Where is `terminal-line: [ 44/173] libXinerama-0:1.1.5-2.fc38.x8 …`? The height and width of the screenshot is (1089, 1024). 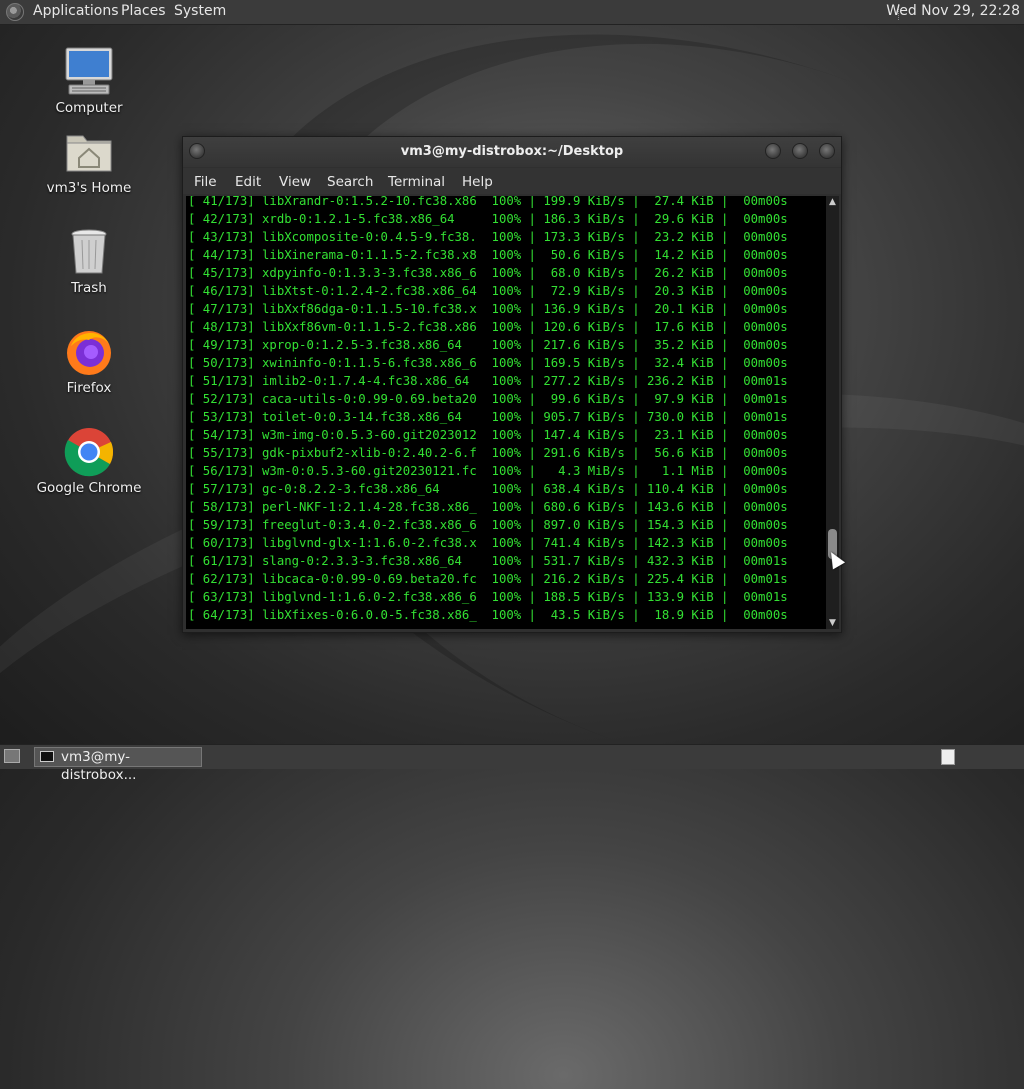 terminal-line: [ 44/173] libXinerama-0:1.1.5-2.fc38.x8 … is located at coordinates (488, 255).